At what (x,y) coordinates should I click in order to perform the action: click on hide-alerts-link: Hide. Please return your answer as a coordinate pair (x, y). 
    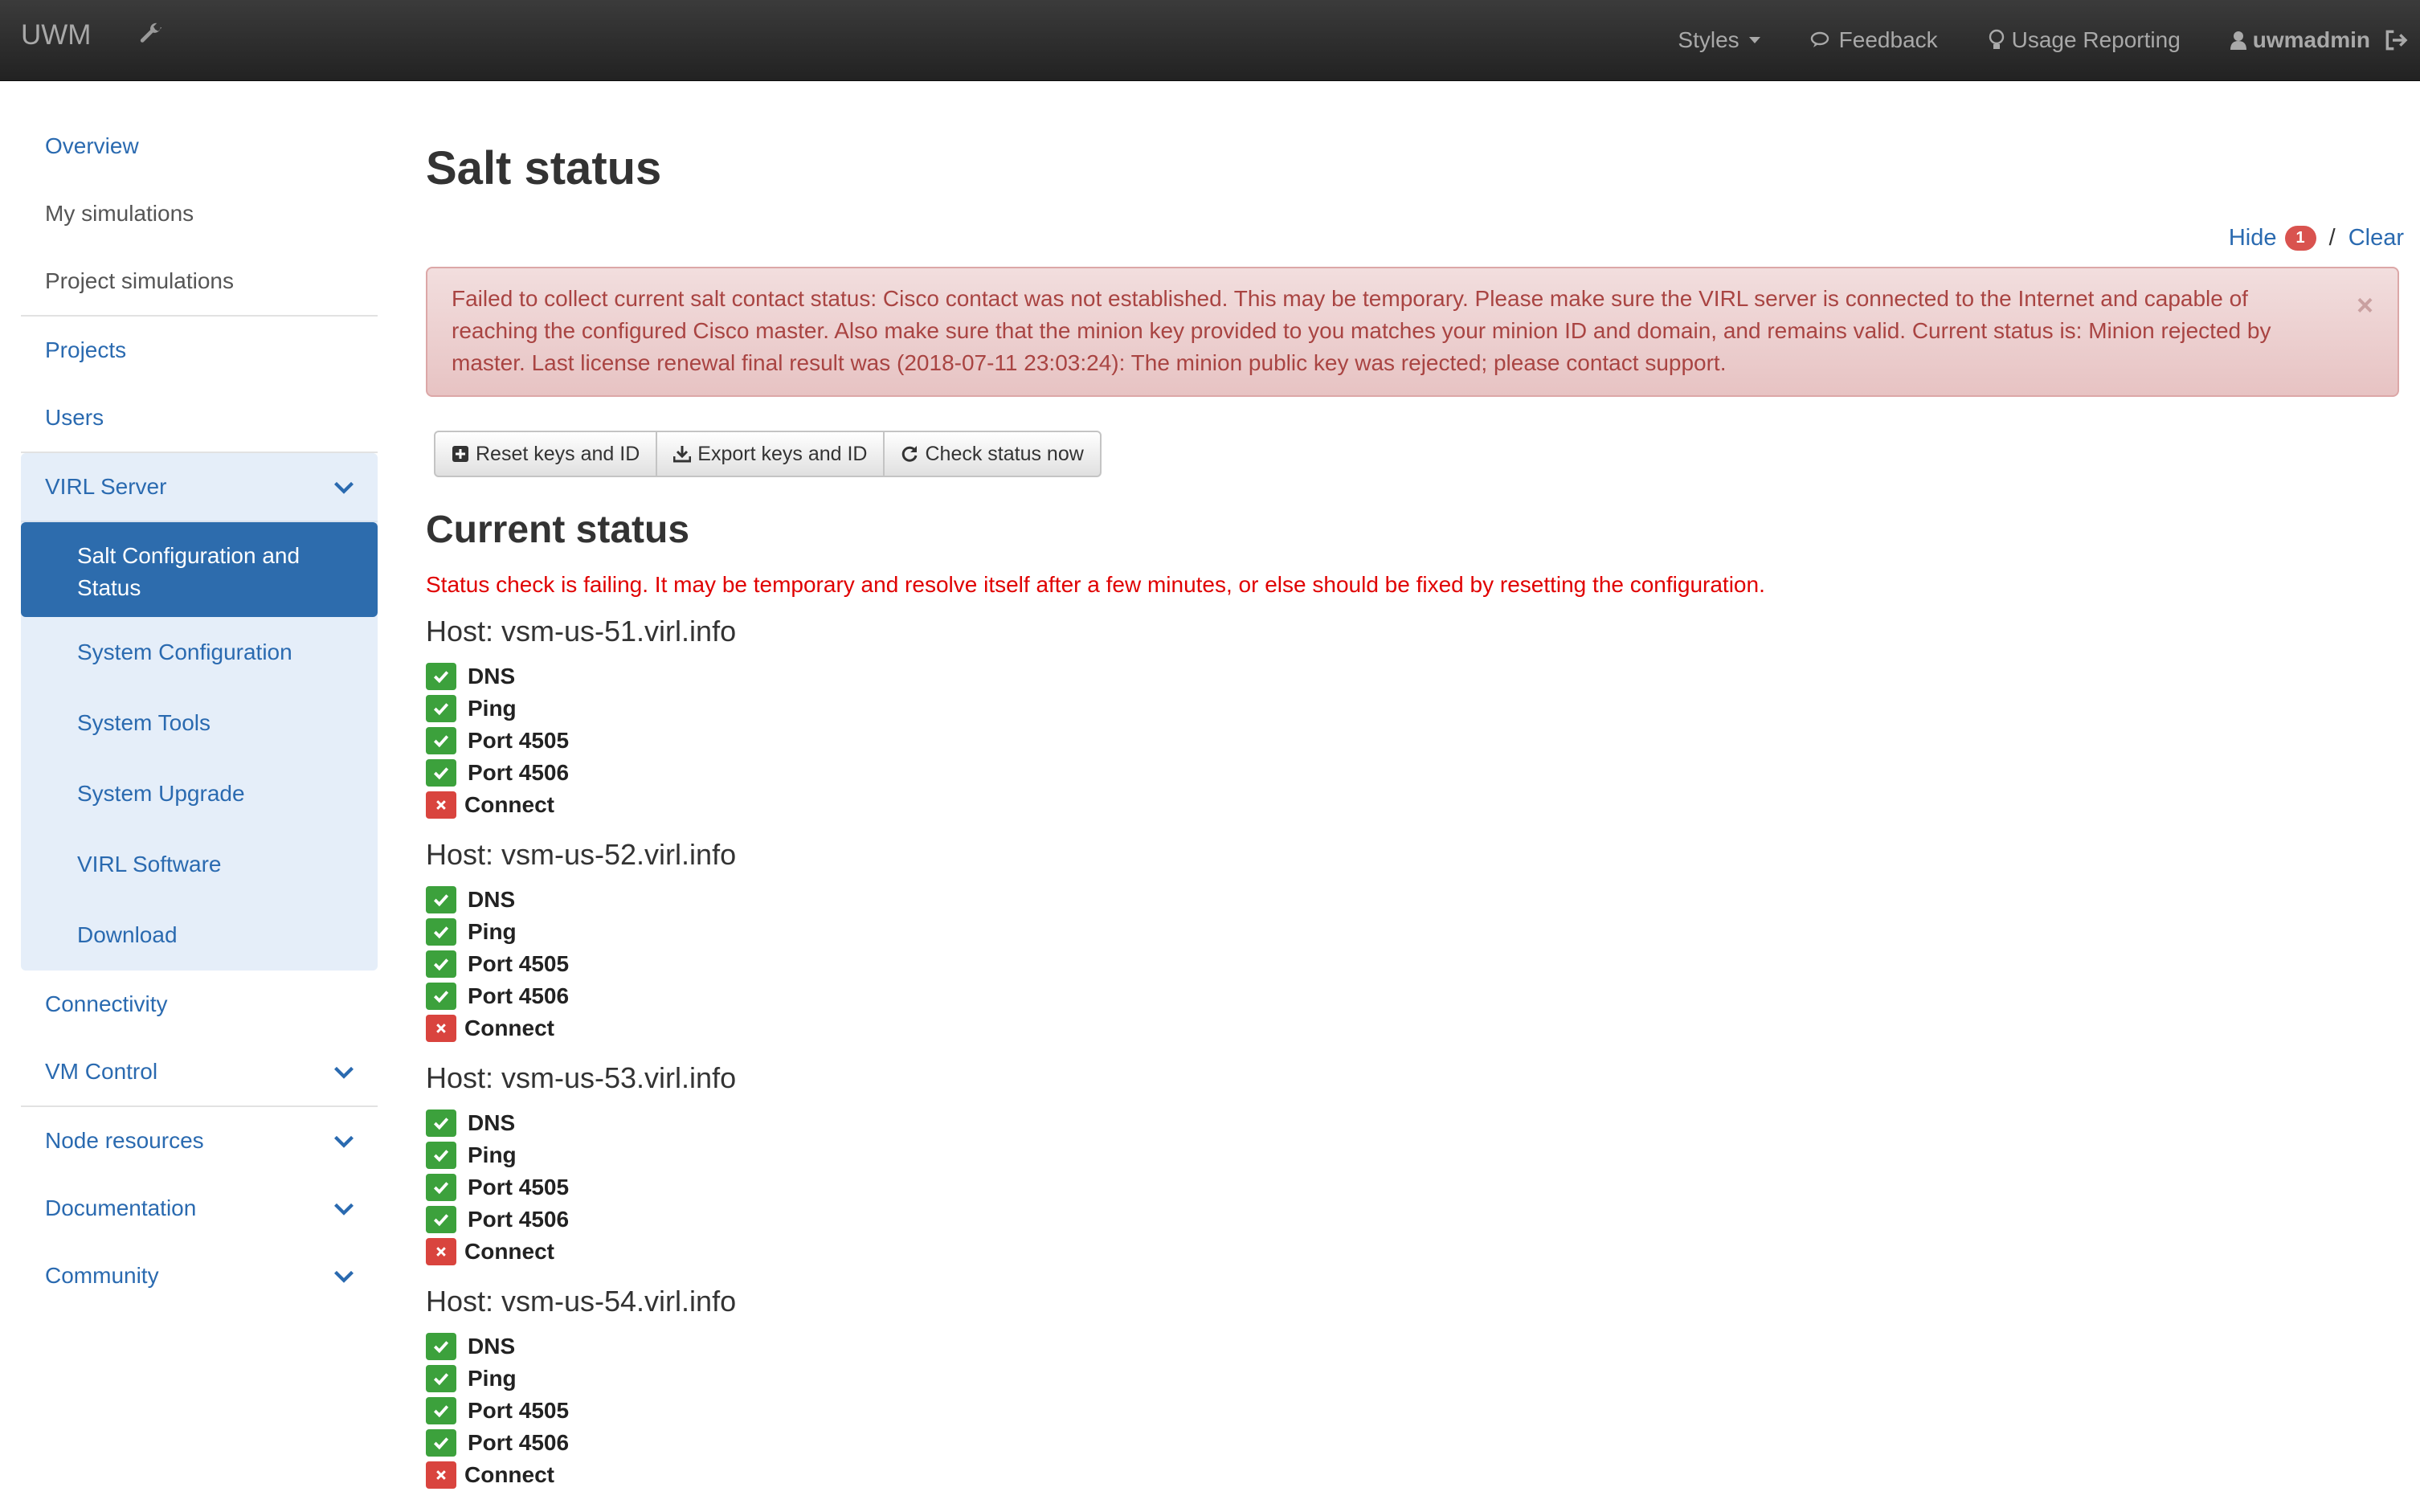
    Looking at the image, I should click on (2253, 238).